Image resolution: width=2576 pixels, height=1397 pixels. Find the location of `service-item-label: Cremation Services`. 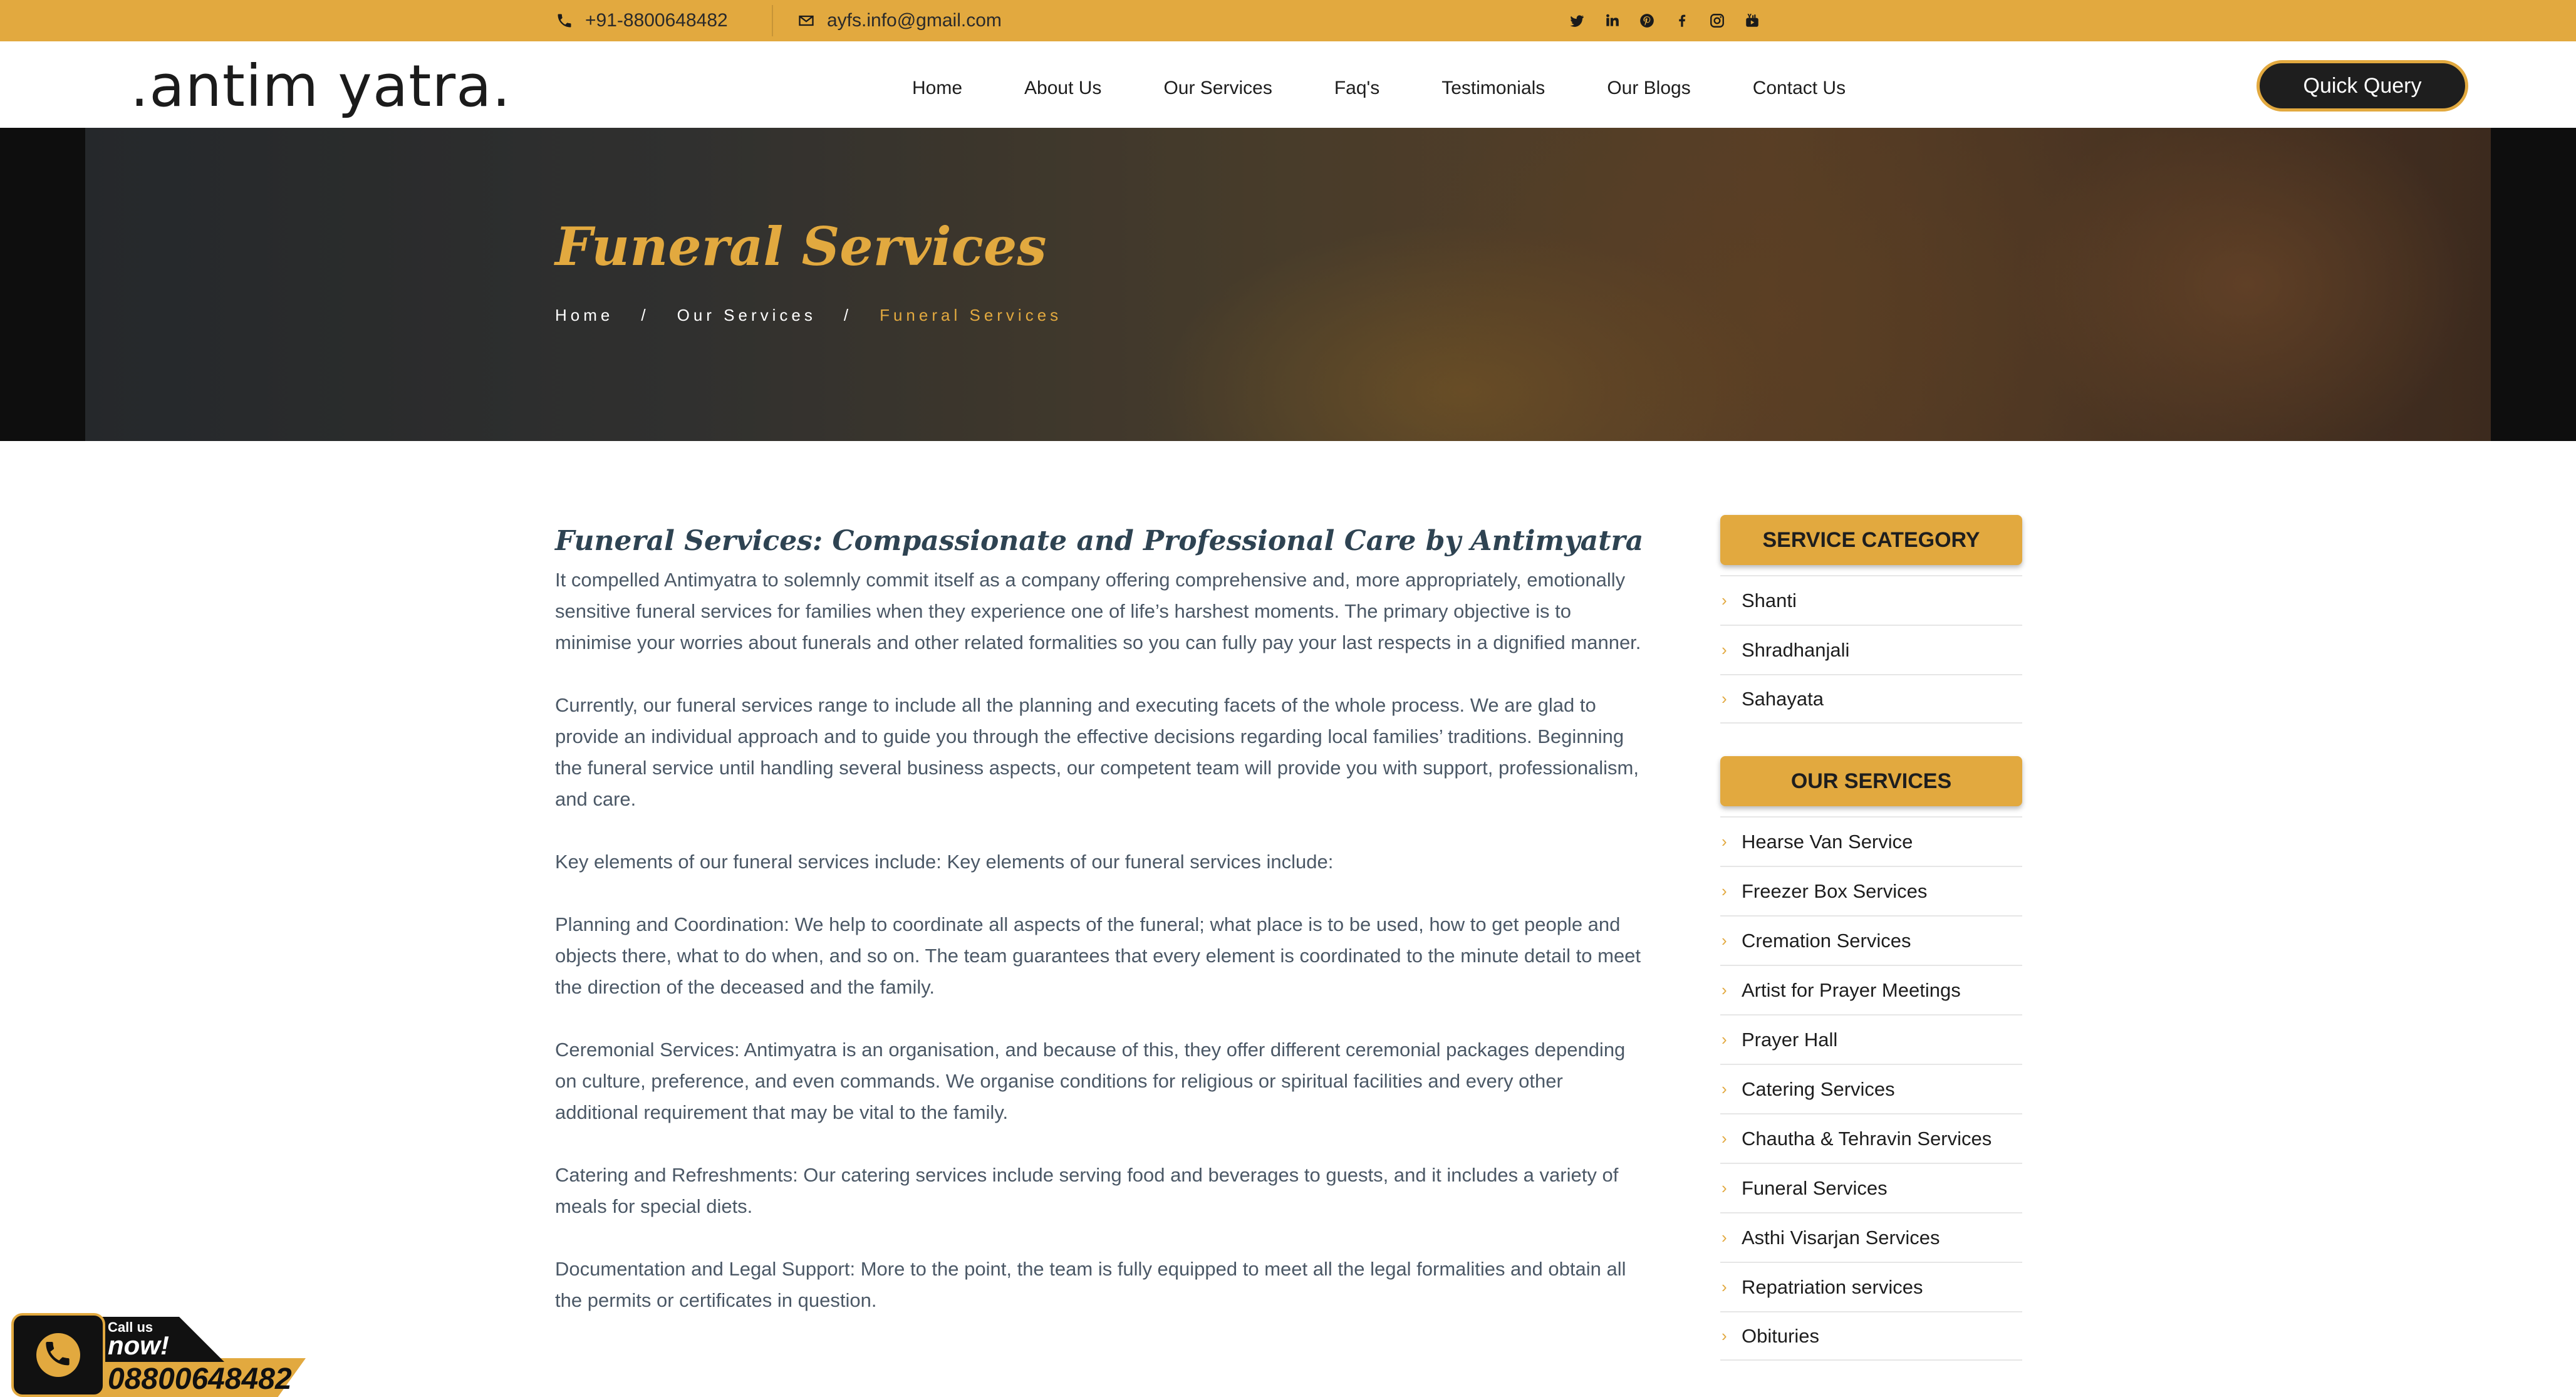

service-item-label: Cremation Services is located at coordinates (1826, 940).